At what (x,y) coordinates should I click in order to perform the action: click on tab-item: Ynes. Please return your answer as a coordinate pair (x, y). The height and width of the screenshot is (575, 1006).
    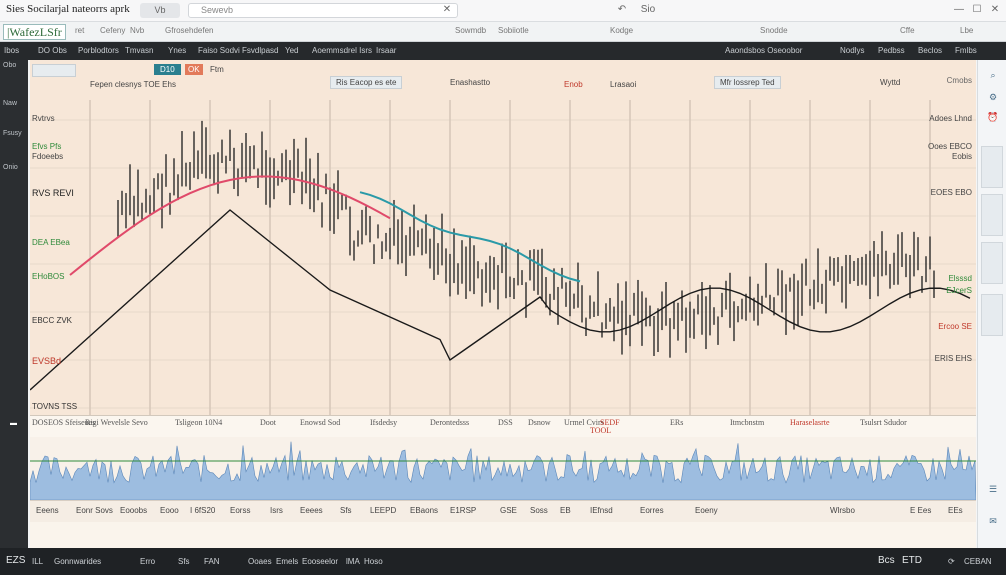
    Looking at the image, I should click on (177, 50).